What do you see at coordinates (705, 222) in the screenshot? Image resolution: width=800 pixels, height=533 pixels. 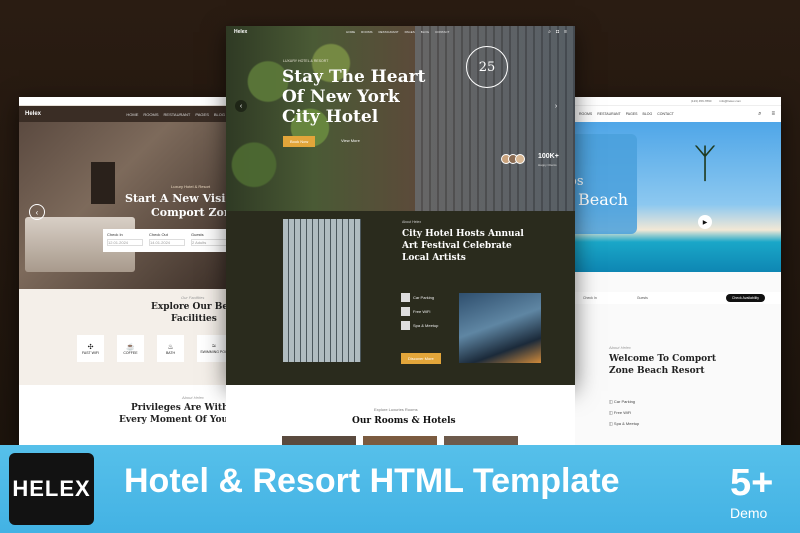 I see `right-play-button: ▶` at bounding box center [705, 222].